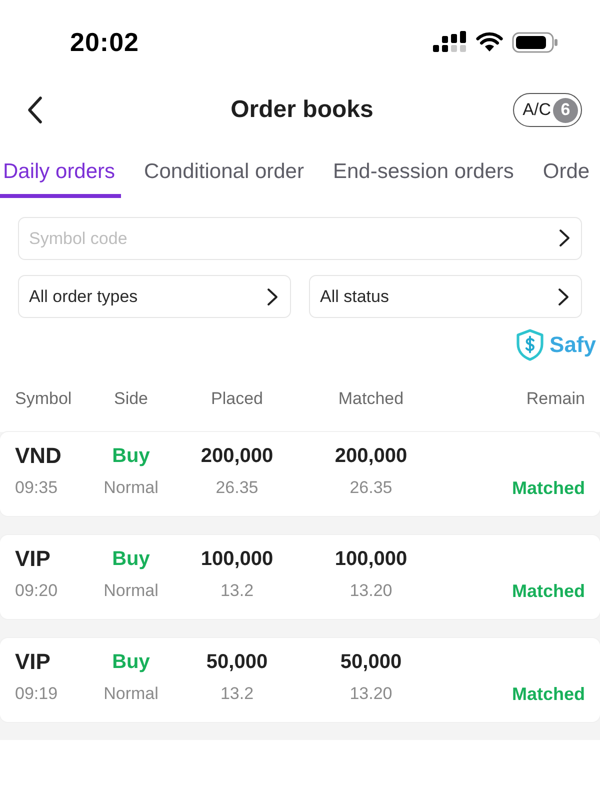 This screenshot has height=800, width=600. What do you see at coordinates (300, 577) in the screenshot?
I see `order-card: VIP Buy 100,000 100,000 09:20 Normal 13.2 13.20 Matched` at bounding box center [300, 577].